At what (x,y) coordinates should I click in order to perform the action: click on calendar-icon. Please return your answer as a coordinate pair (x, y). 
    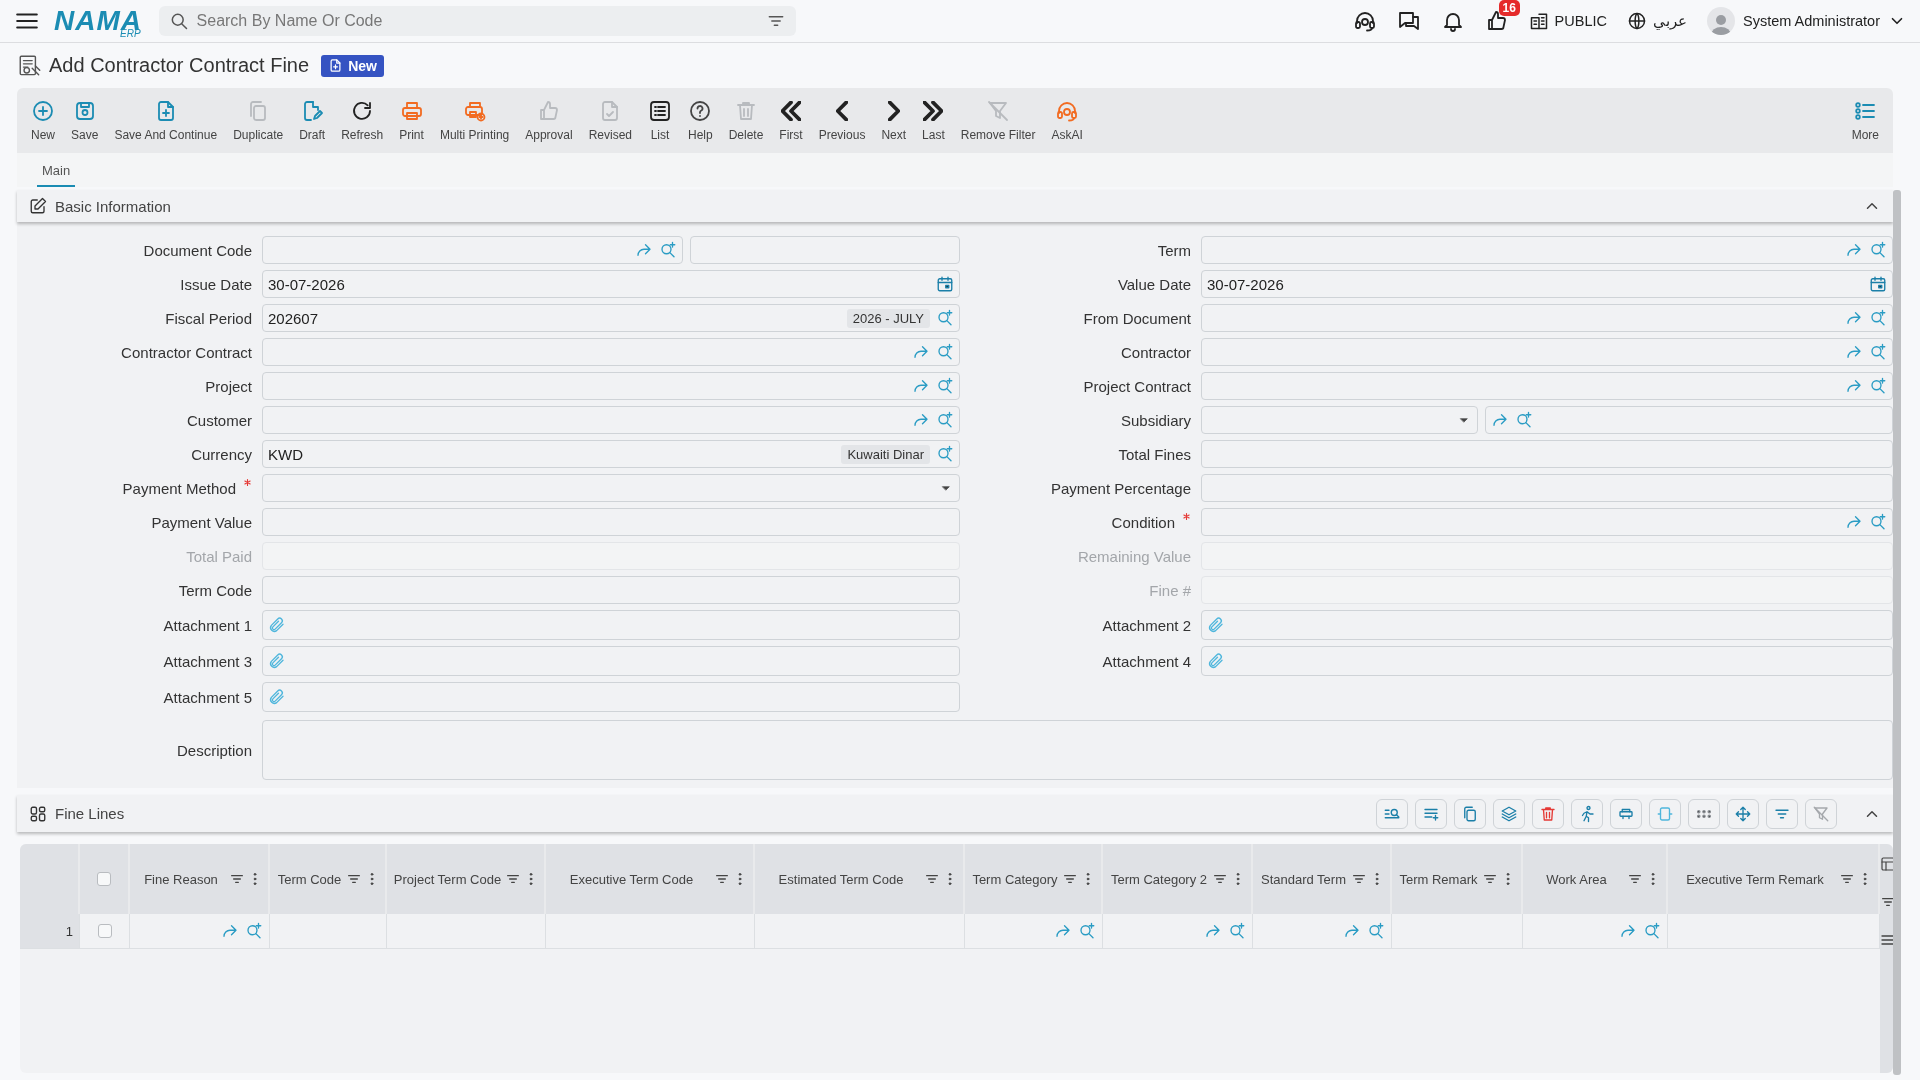
    Looking at the image, I should click on (1878, 284).